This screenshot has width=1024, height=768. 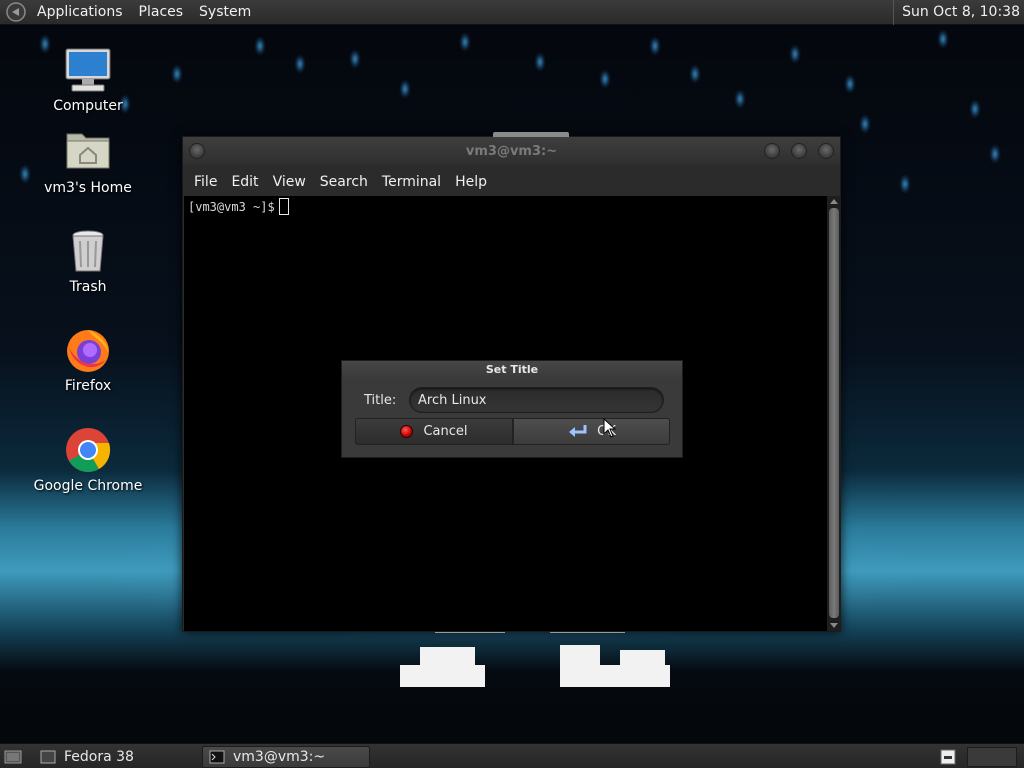 I want to click on terminal-menubar: File Edit View Search Terminal Help, so click(x=511, y=182).